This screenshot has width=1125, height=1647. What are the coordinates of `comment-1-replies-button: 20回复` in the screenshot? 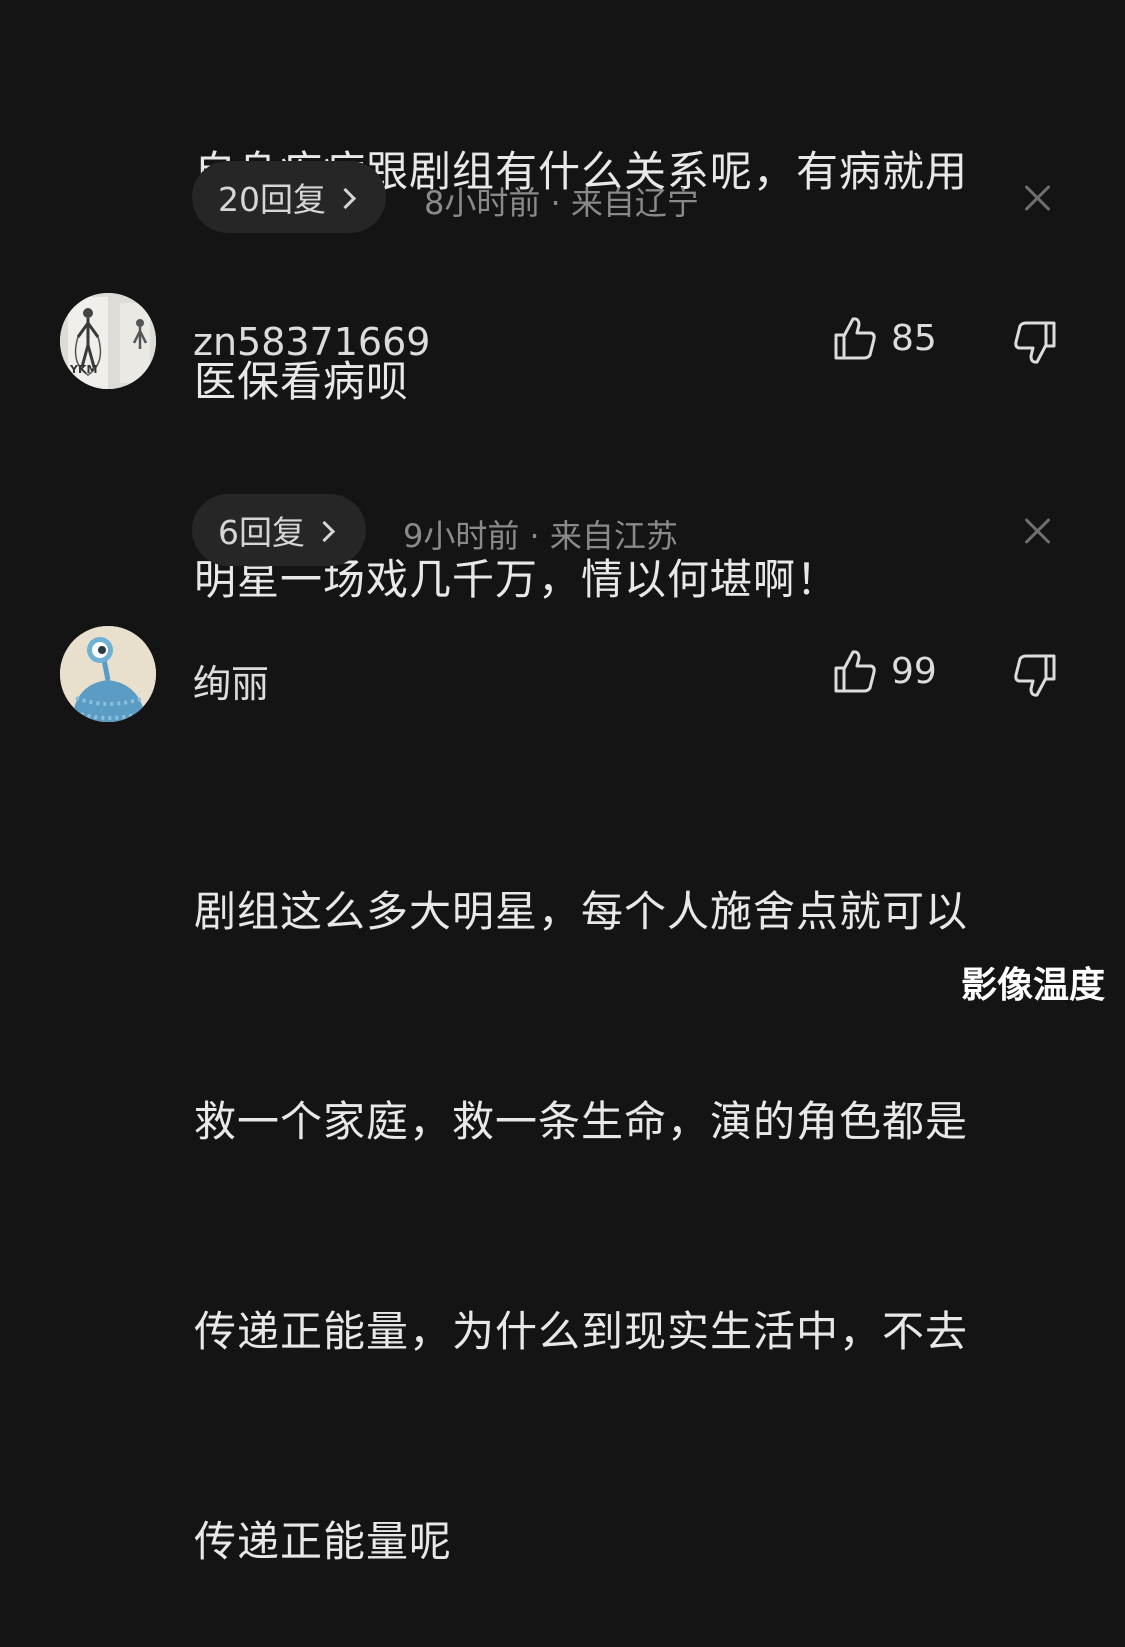 It's located at (289, 197).